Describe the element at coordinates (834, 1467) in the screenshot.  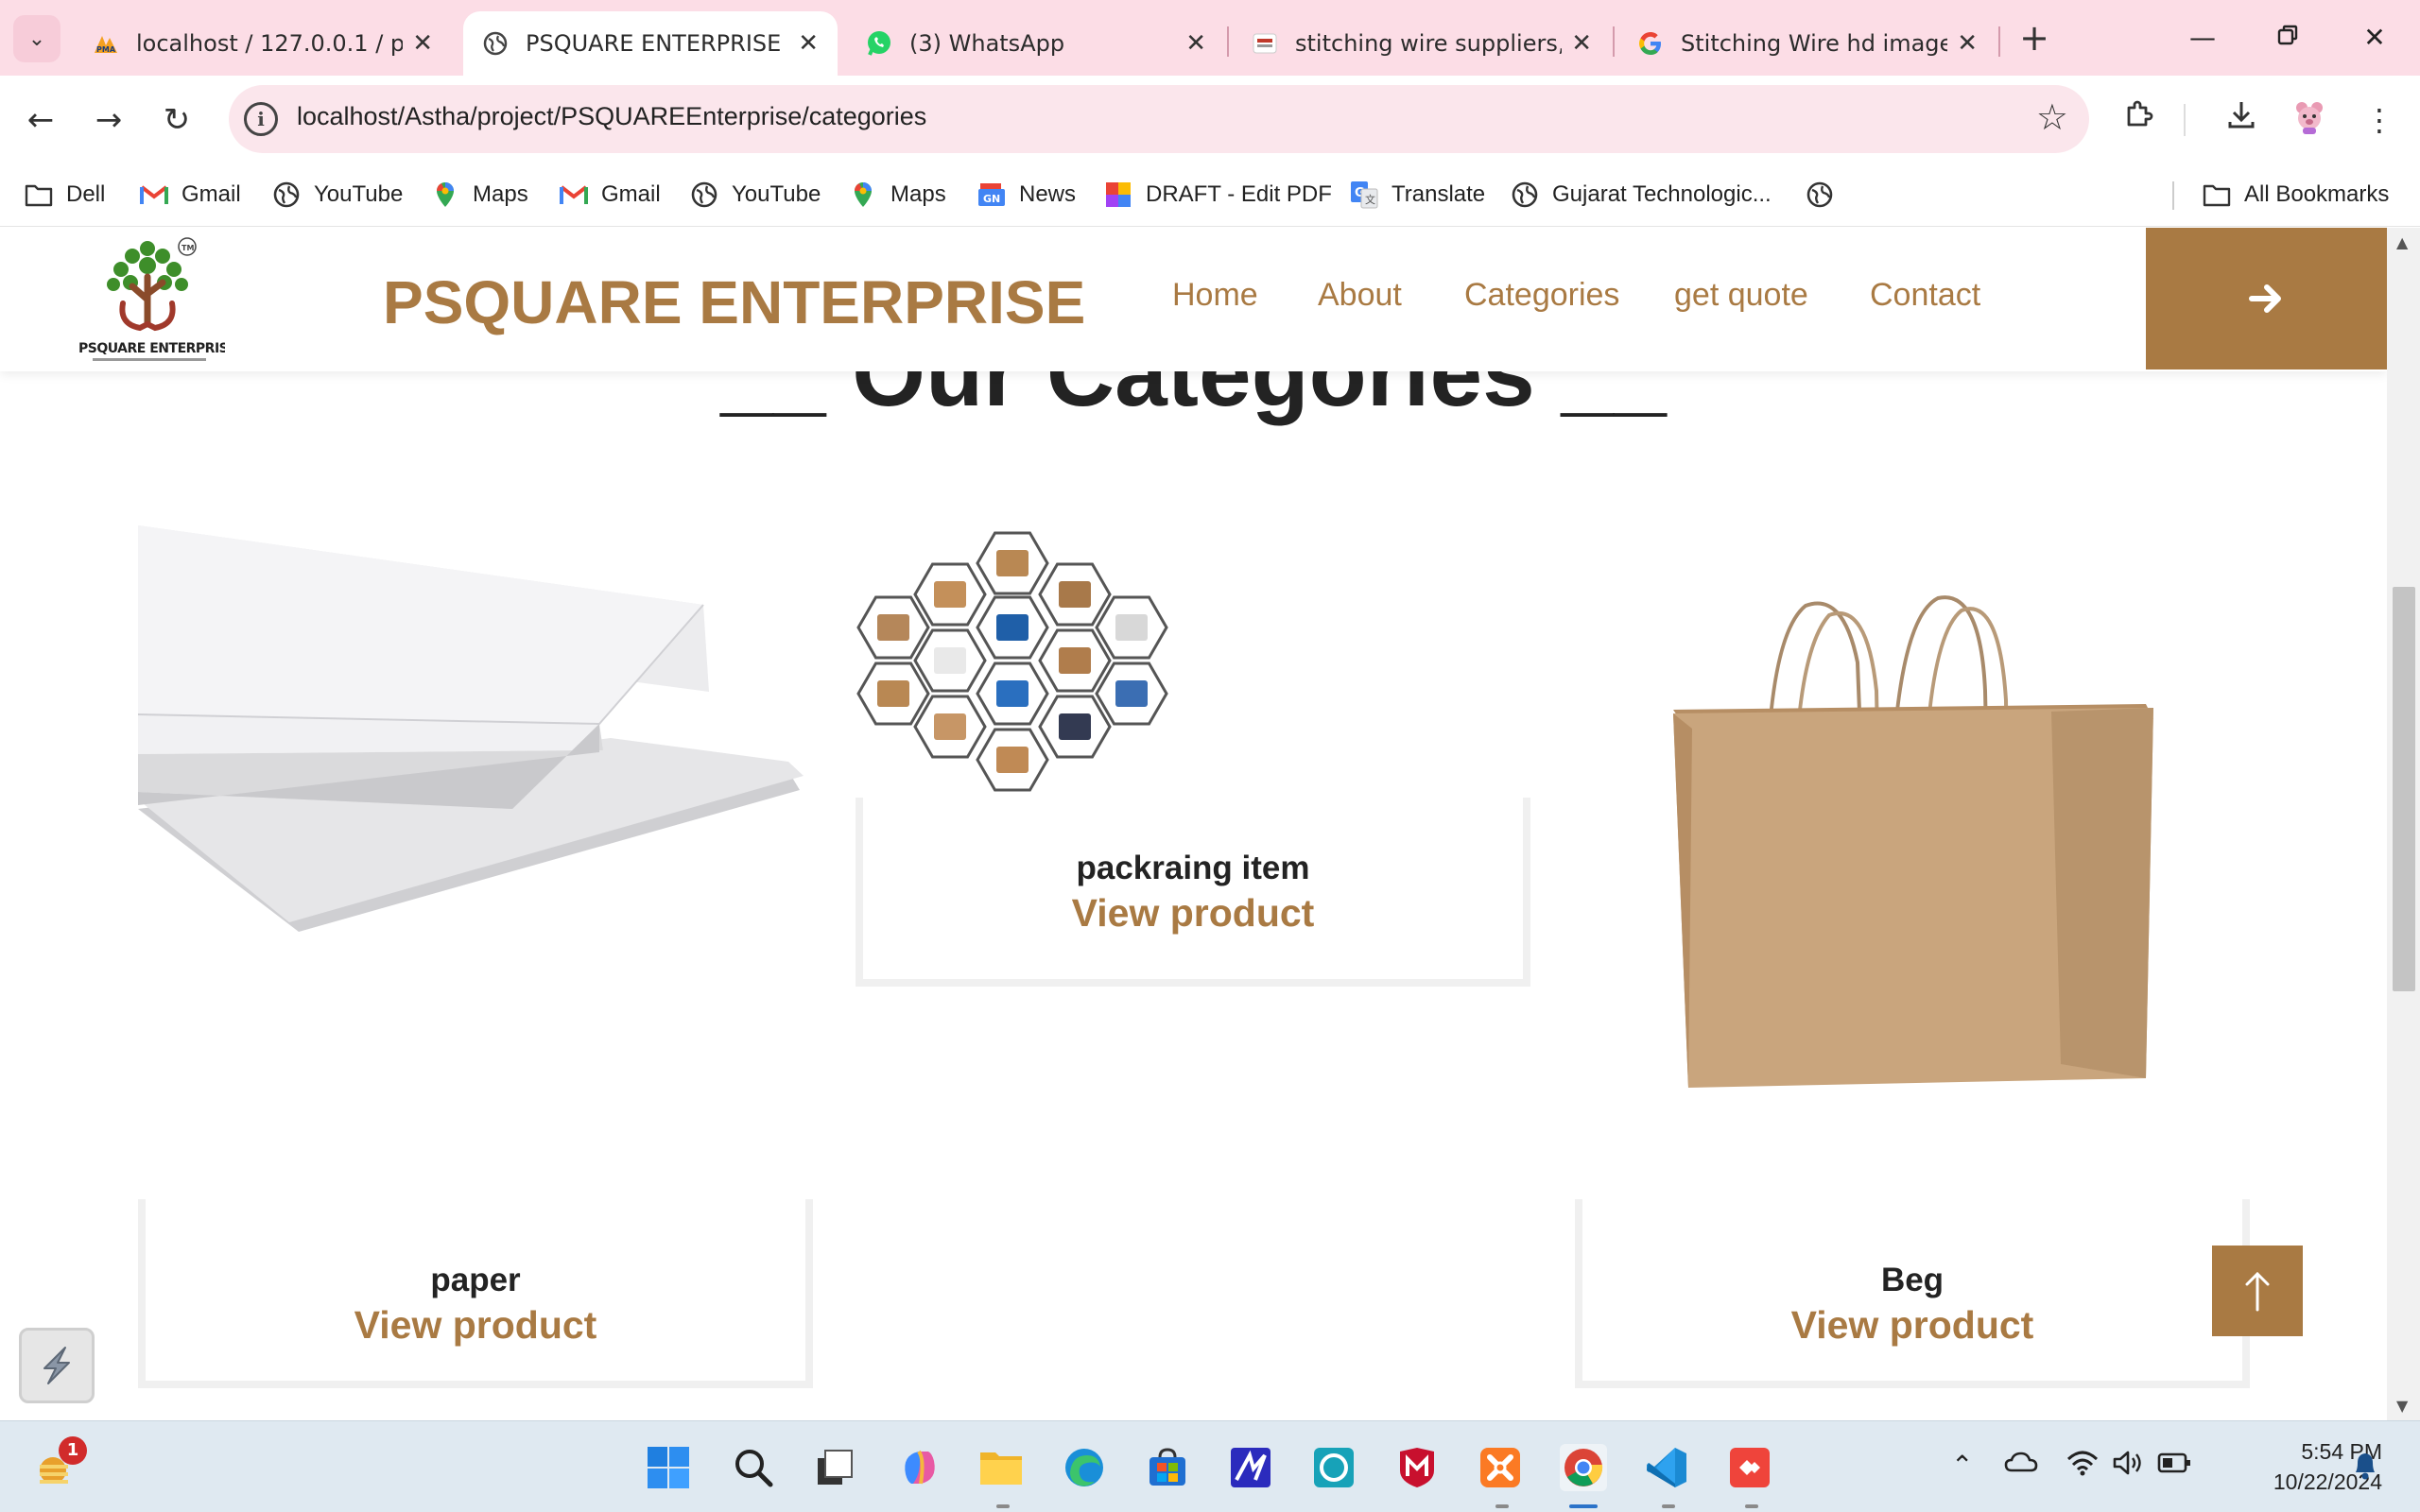
I see `task-view-icon` at that location.